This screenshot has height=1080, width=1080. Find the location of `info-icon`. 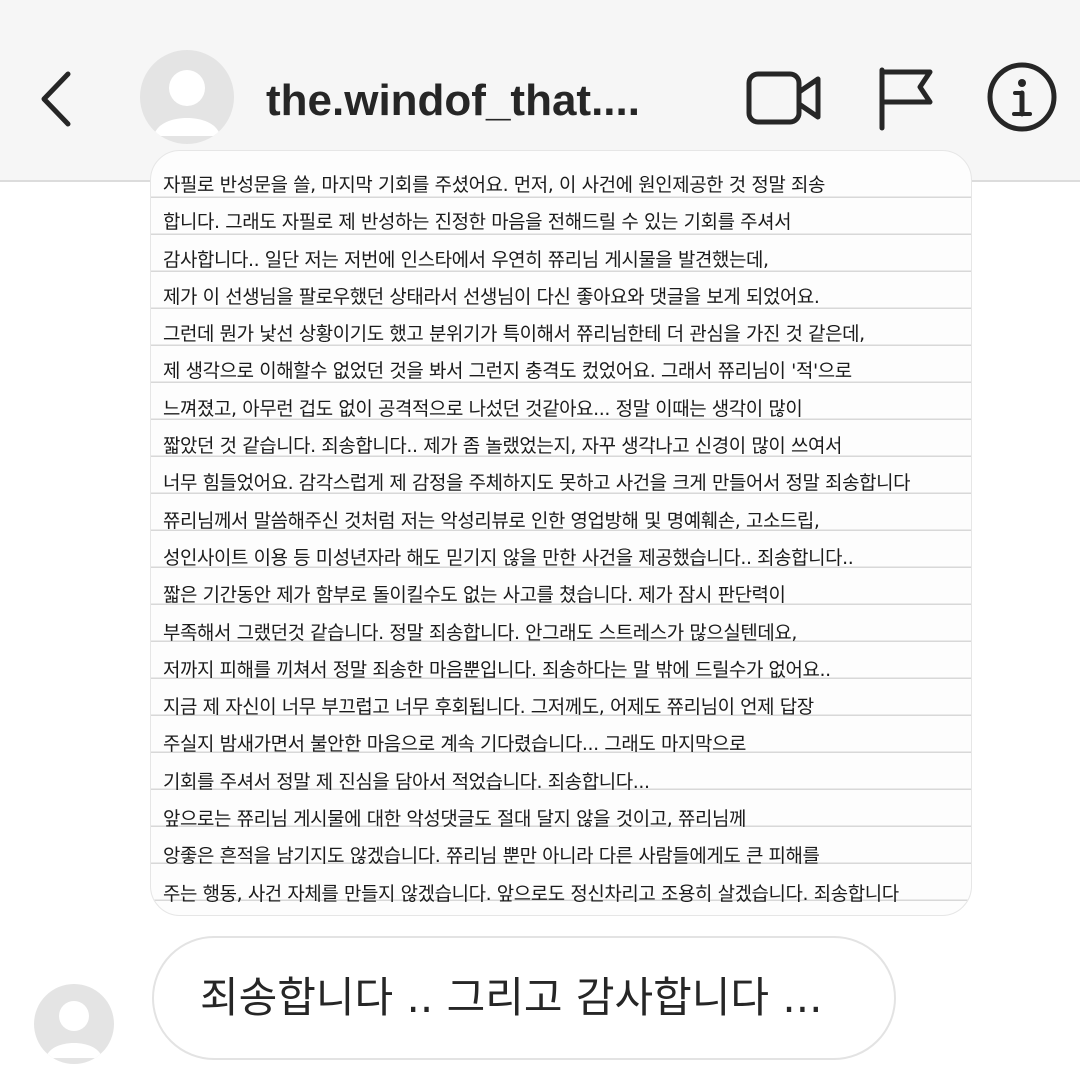

info-icon is located at coordinates (1022, 97).